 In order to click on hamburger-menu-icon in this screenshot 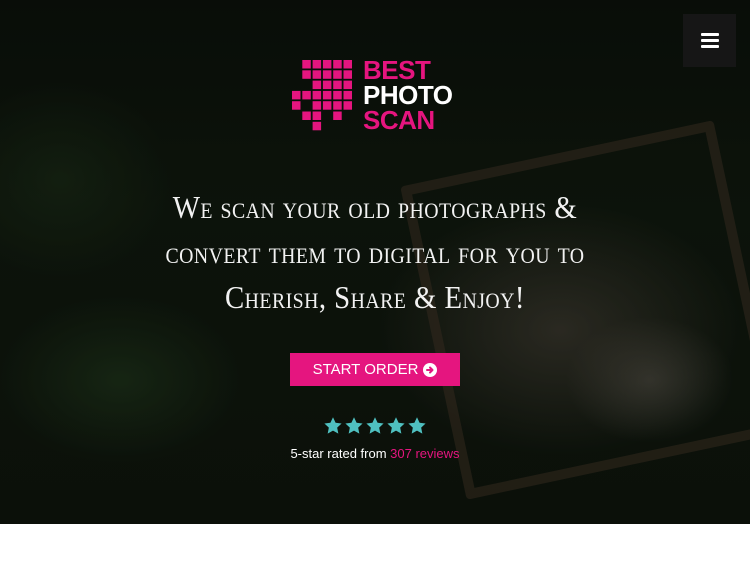, I will do `click(709, 40)`.